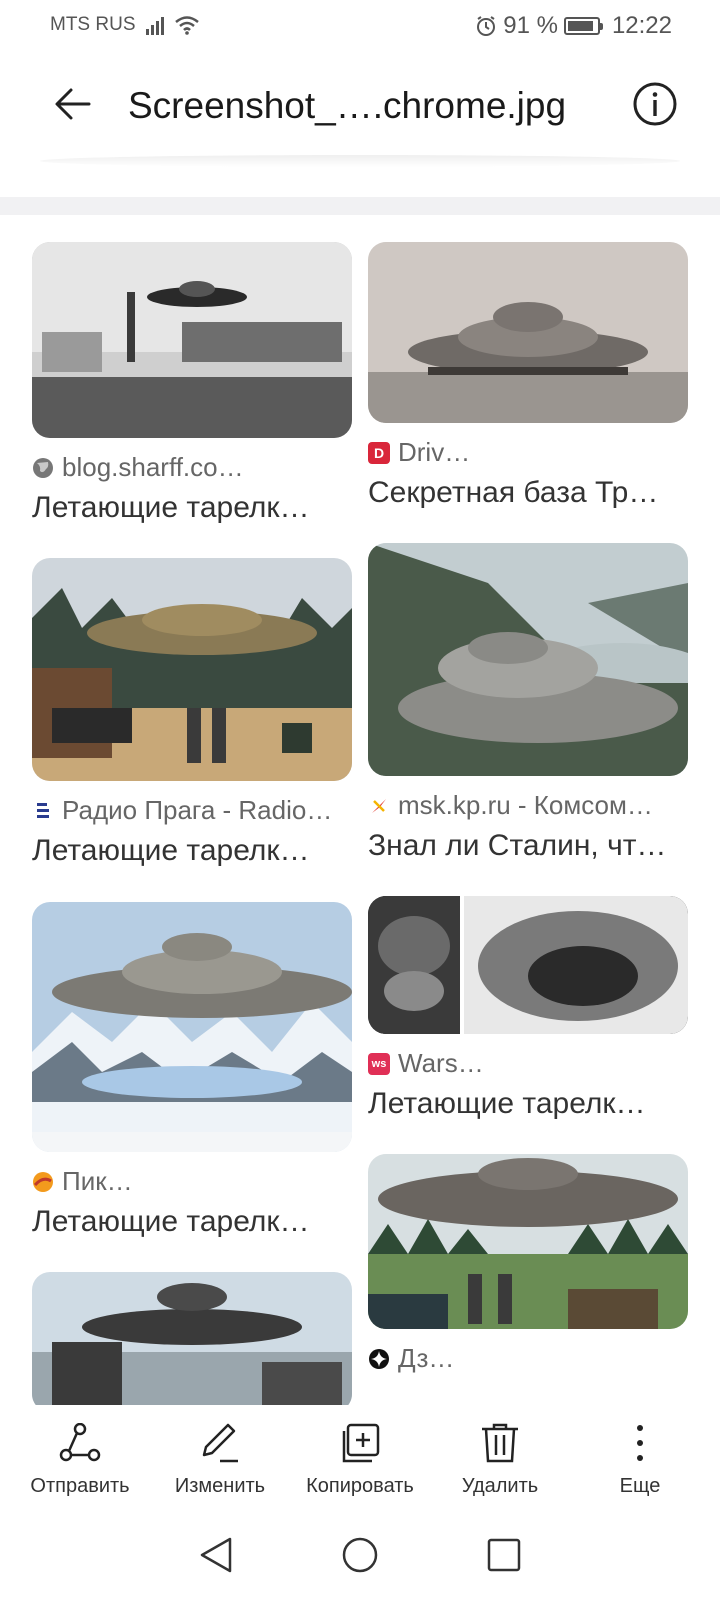 This screenshot has height=1600, width=720. I want to click on clock: 12:22, so click(641, 25).